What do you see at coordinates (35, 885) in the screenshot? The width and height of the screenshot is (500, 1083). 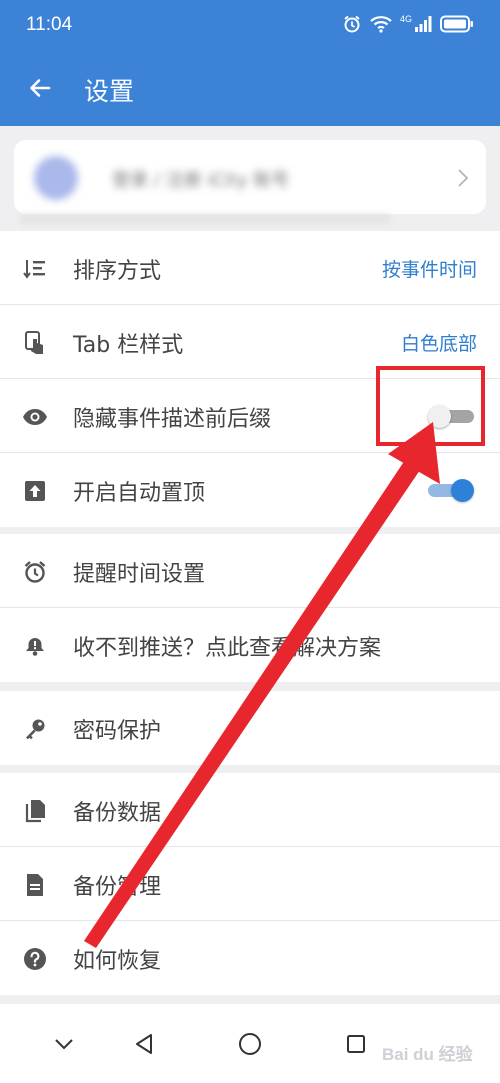 I see `document-icon` at bounding box center [35, 885].